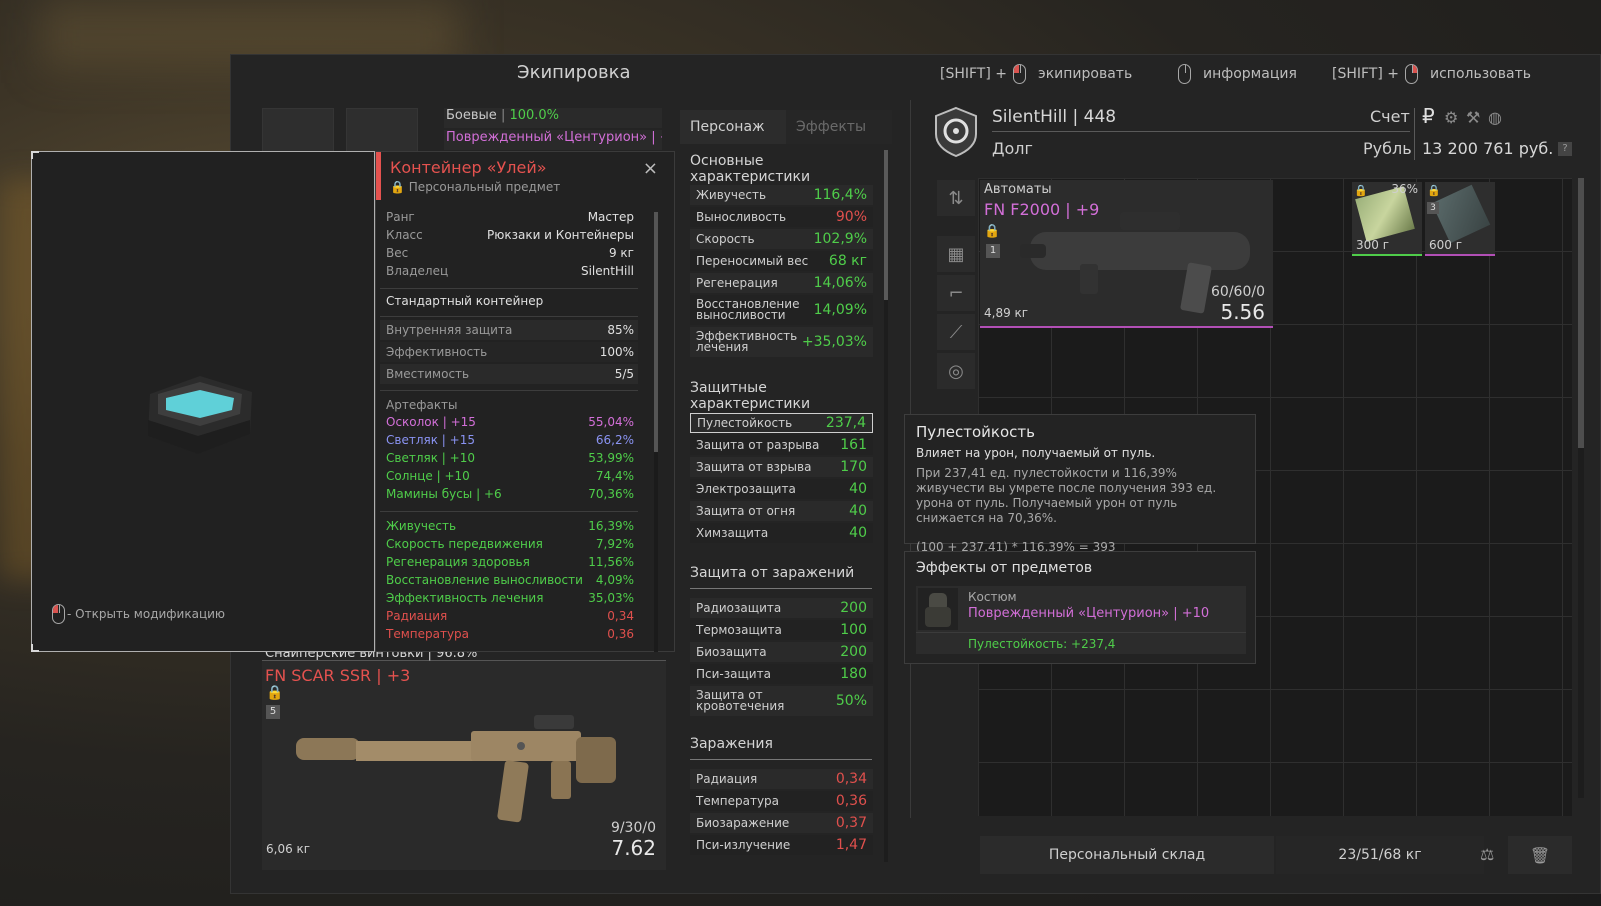  What do you see at coordinates (1487, 854) in the screenshot?
I see `weight-icon: ⚖` at bounding box center [1487, 854].